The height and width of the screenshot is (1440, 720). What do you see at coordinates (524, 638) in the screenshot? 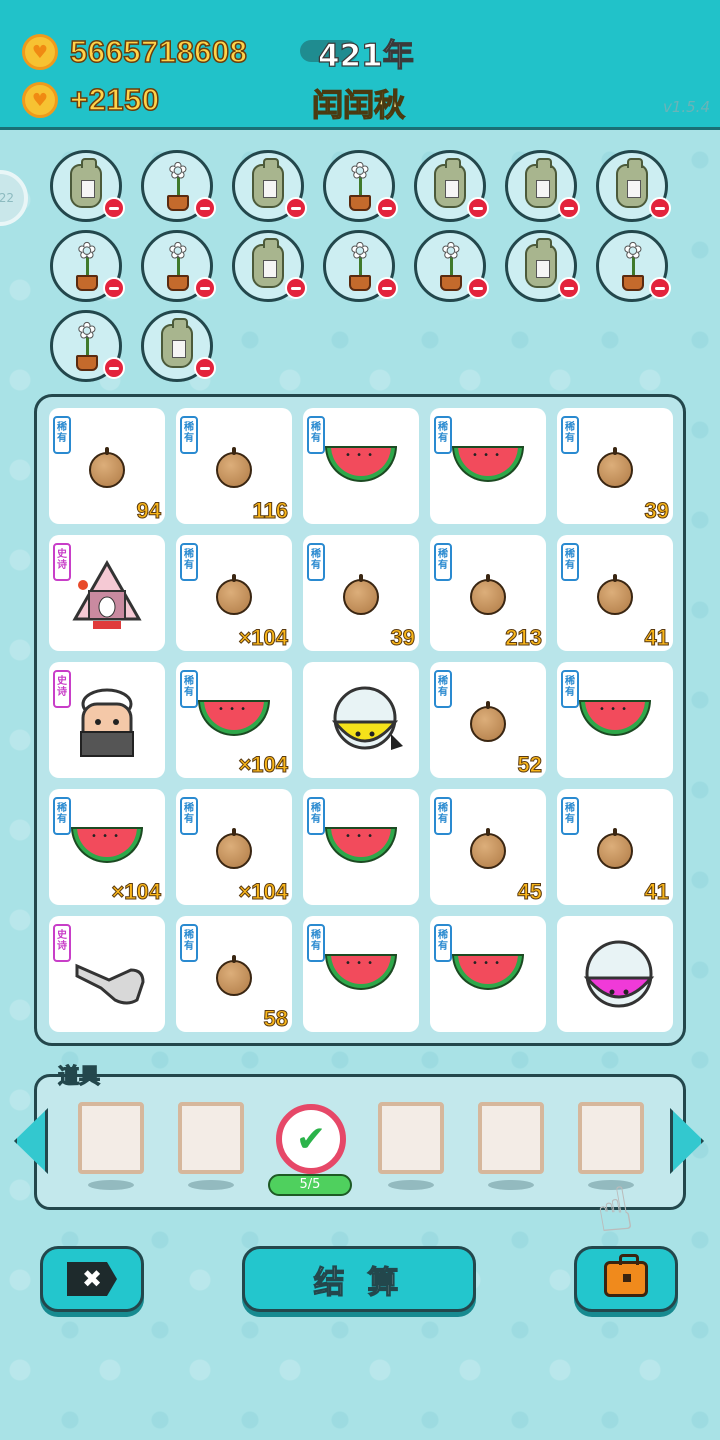
I see `item-count: 213` at bounding box center [524, 638].